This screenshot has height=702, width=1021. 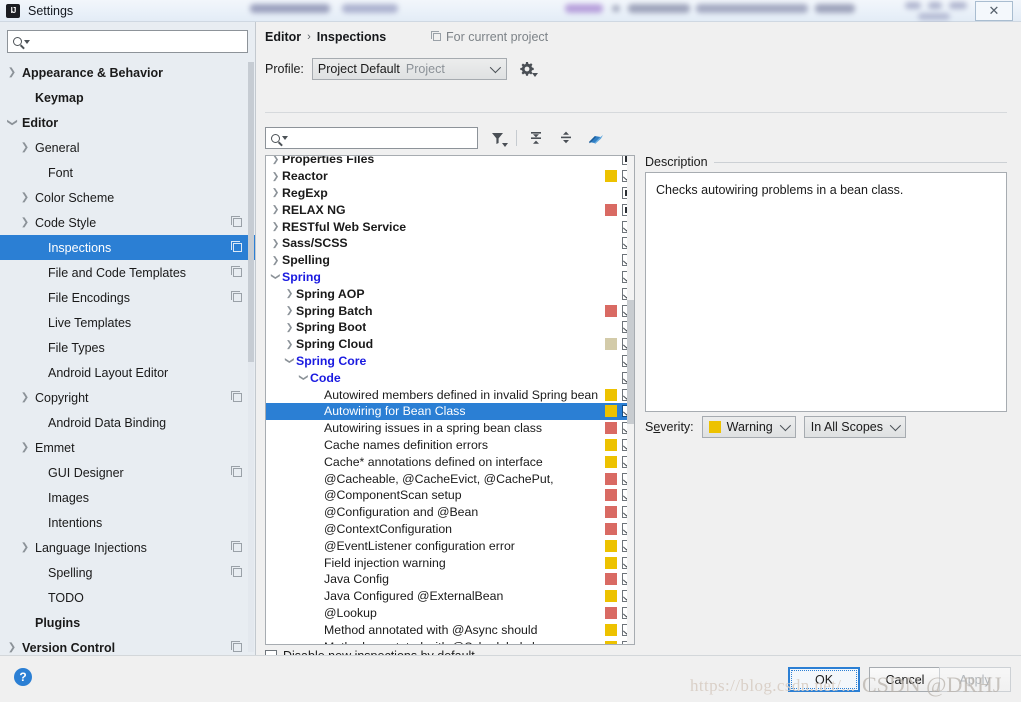 I want to click on tree-row: Java Configured @ExternalBean, so click(x=450, y=596).